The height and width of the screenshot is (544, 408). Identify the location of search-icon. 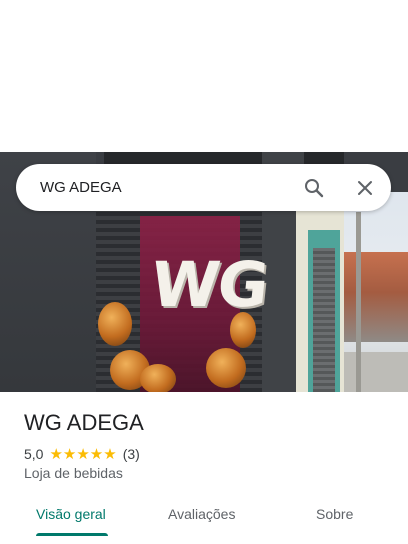
(314, 188).